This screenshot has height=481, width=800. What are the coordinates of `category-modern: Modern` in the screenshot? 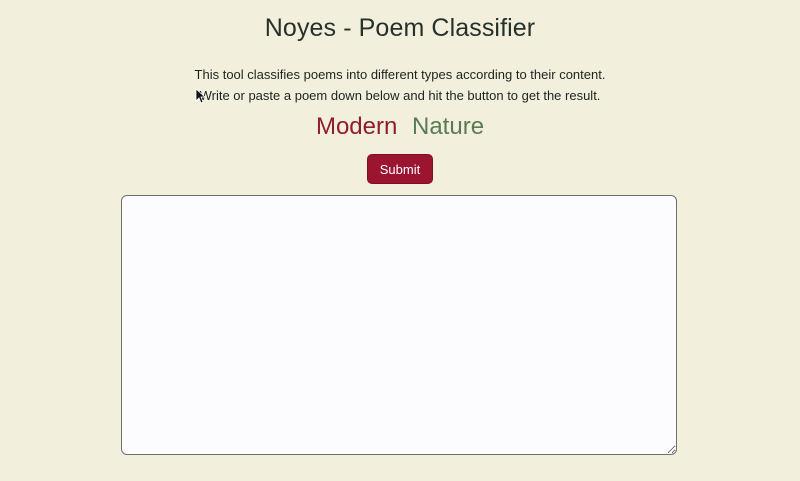 It's located at (356, 126).